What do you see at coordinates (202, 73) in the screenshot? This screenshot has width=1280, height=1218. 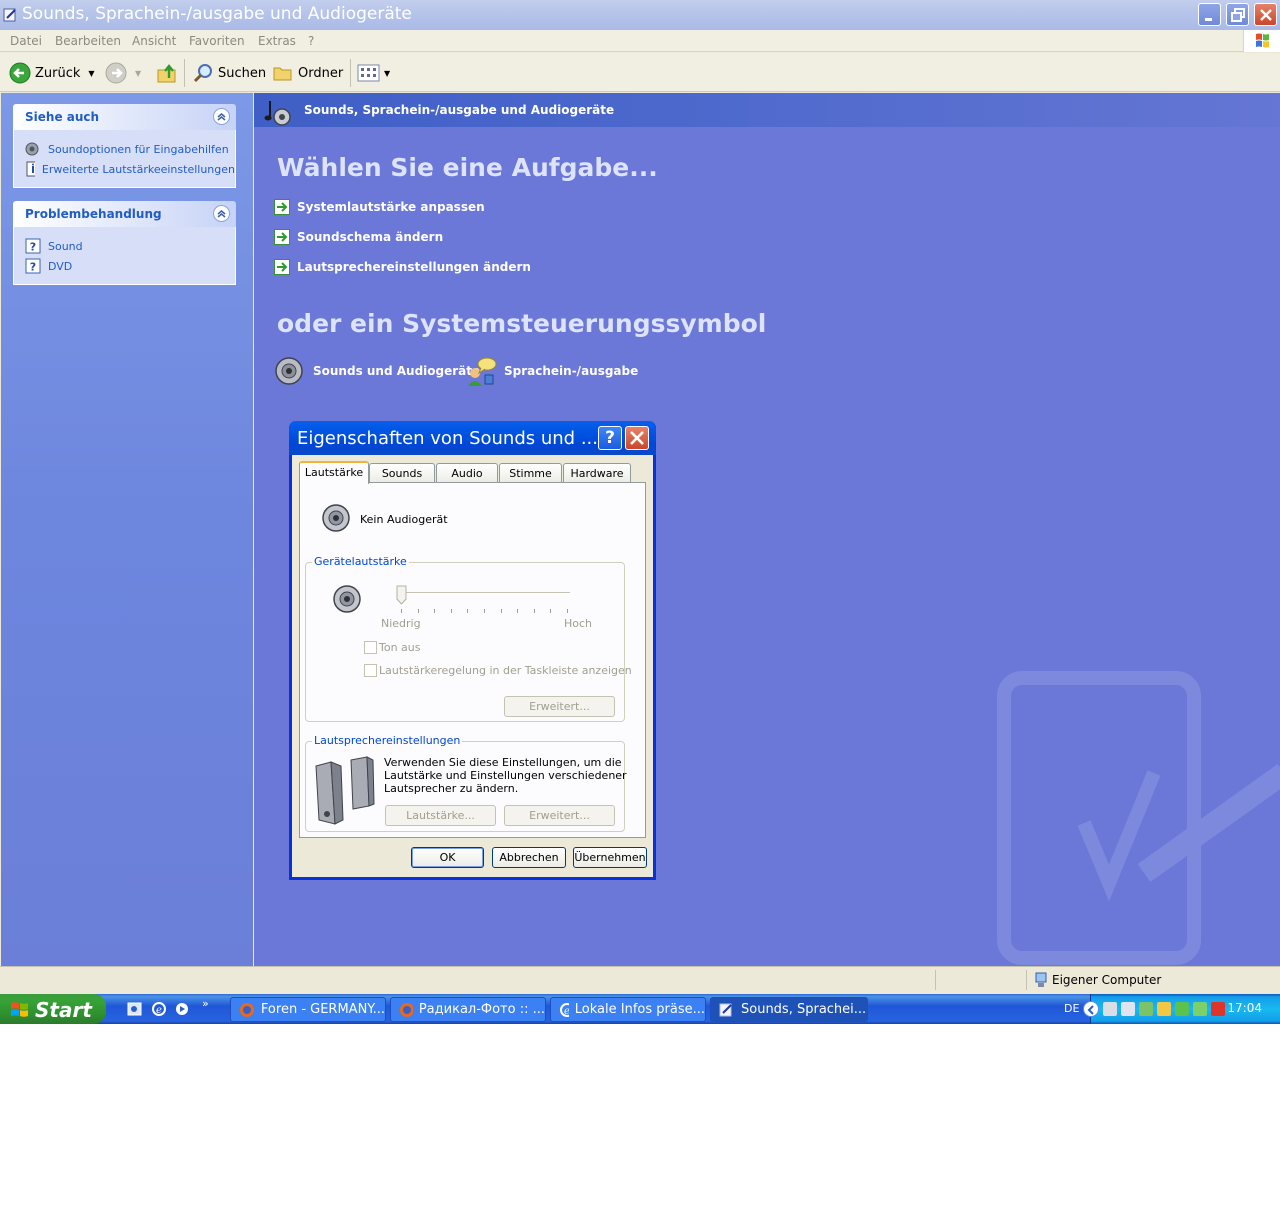 I see `search-icon` at bounding box center [202, 73].